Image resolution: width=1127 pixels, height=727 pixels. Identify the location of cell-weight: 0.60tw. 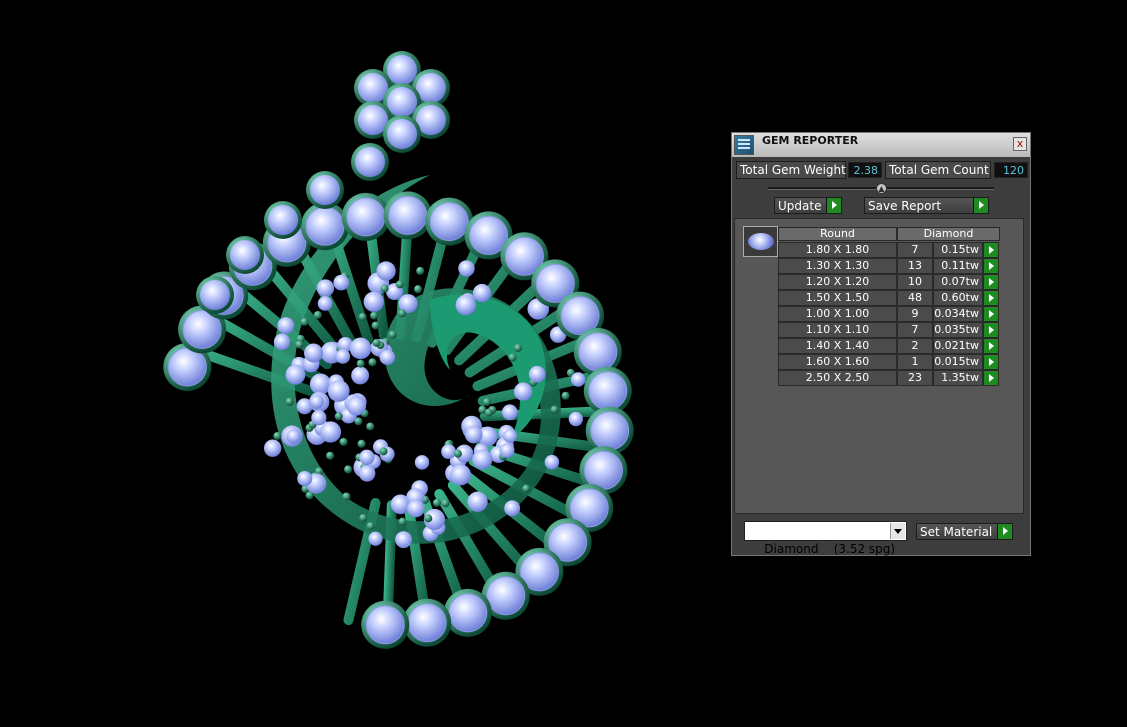
(958, 298).